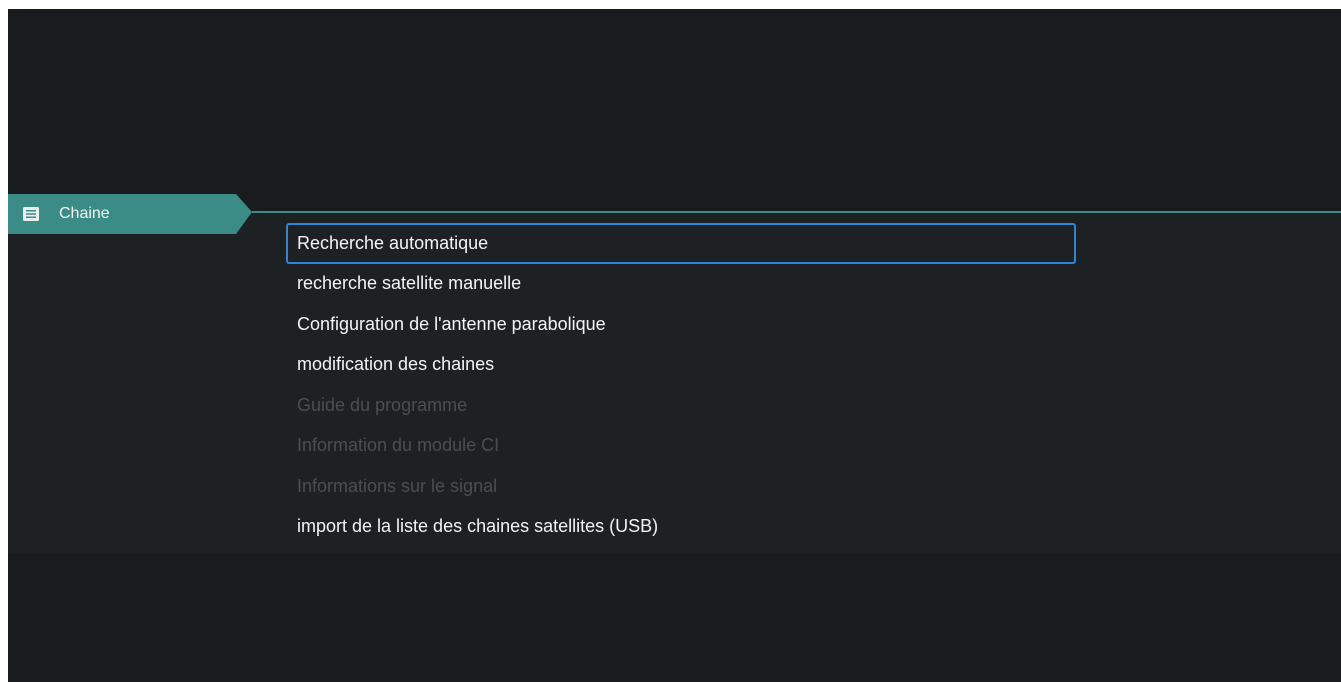  Describe the element at coordinates (796, 212) in the screenshot. I see `header-divider` at that location.